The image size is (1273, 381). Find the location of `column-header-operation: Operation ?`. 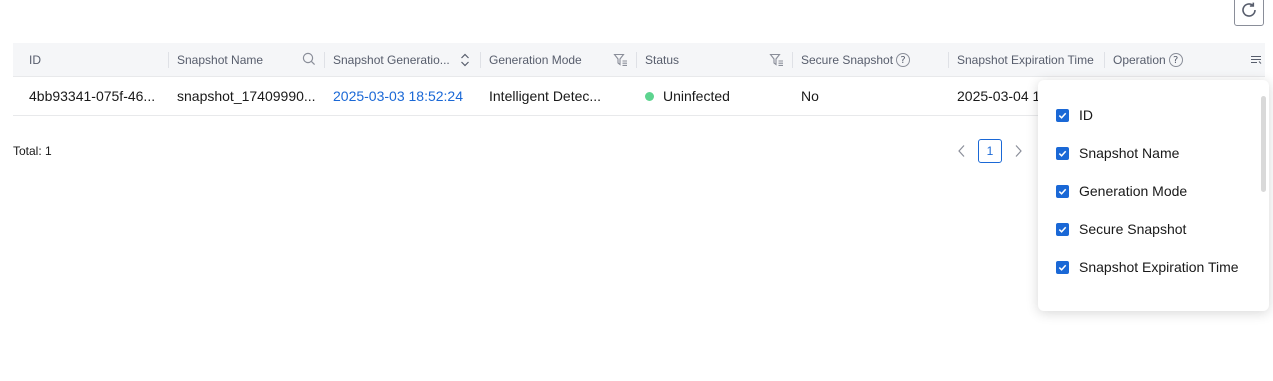

column-header-operation: Operation ? is located at coordinates (1185, 60).